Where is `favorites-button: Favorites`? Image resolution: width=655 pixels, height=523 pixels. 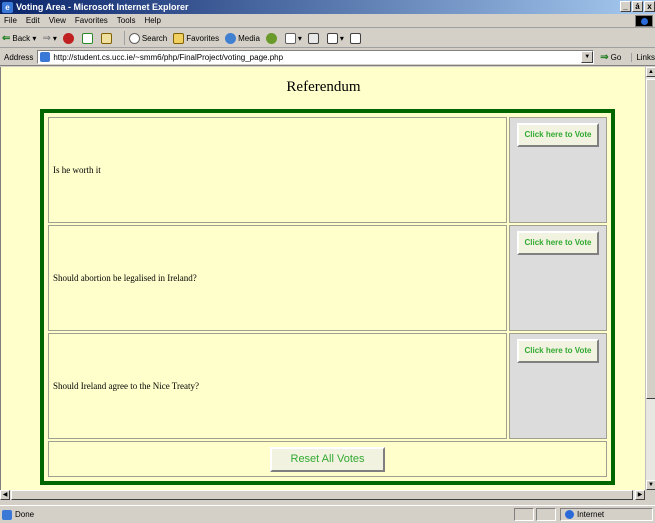 favorites-button: Favorites is located at coordinates (196, 38).